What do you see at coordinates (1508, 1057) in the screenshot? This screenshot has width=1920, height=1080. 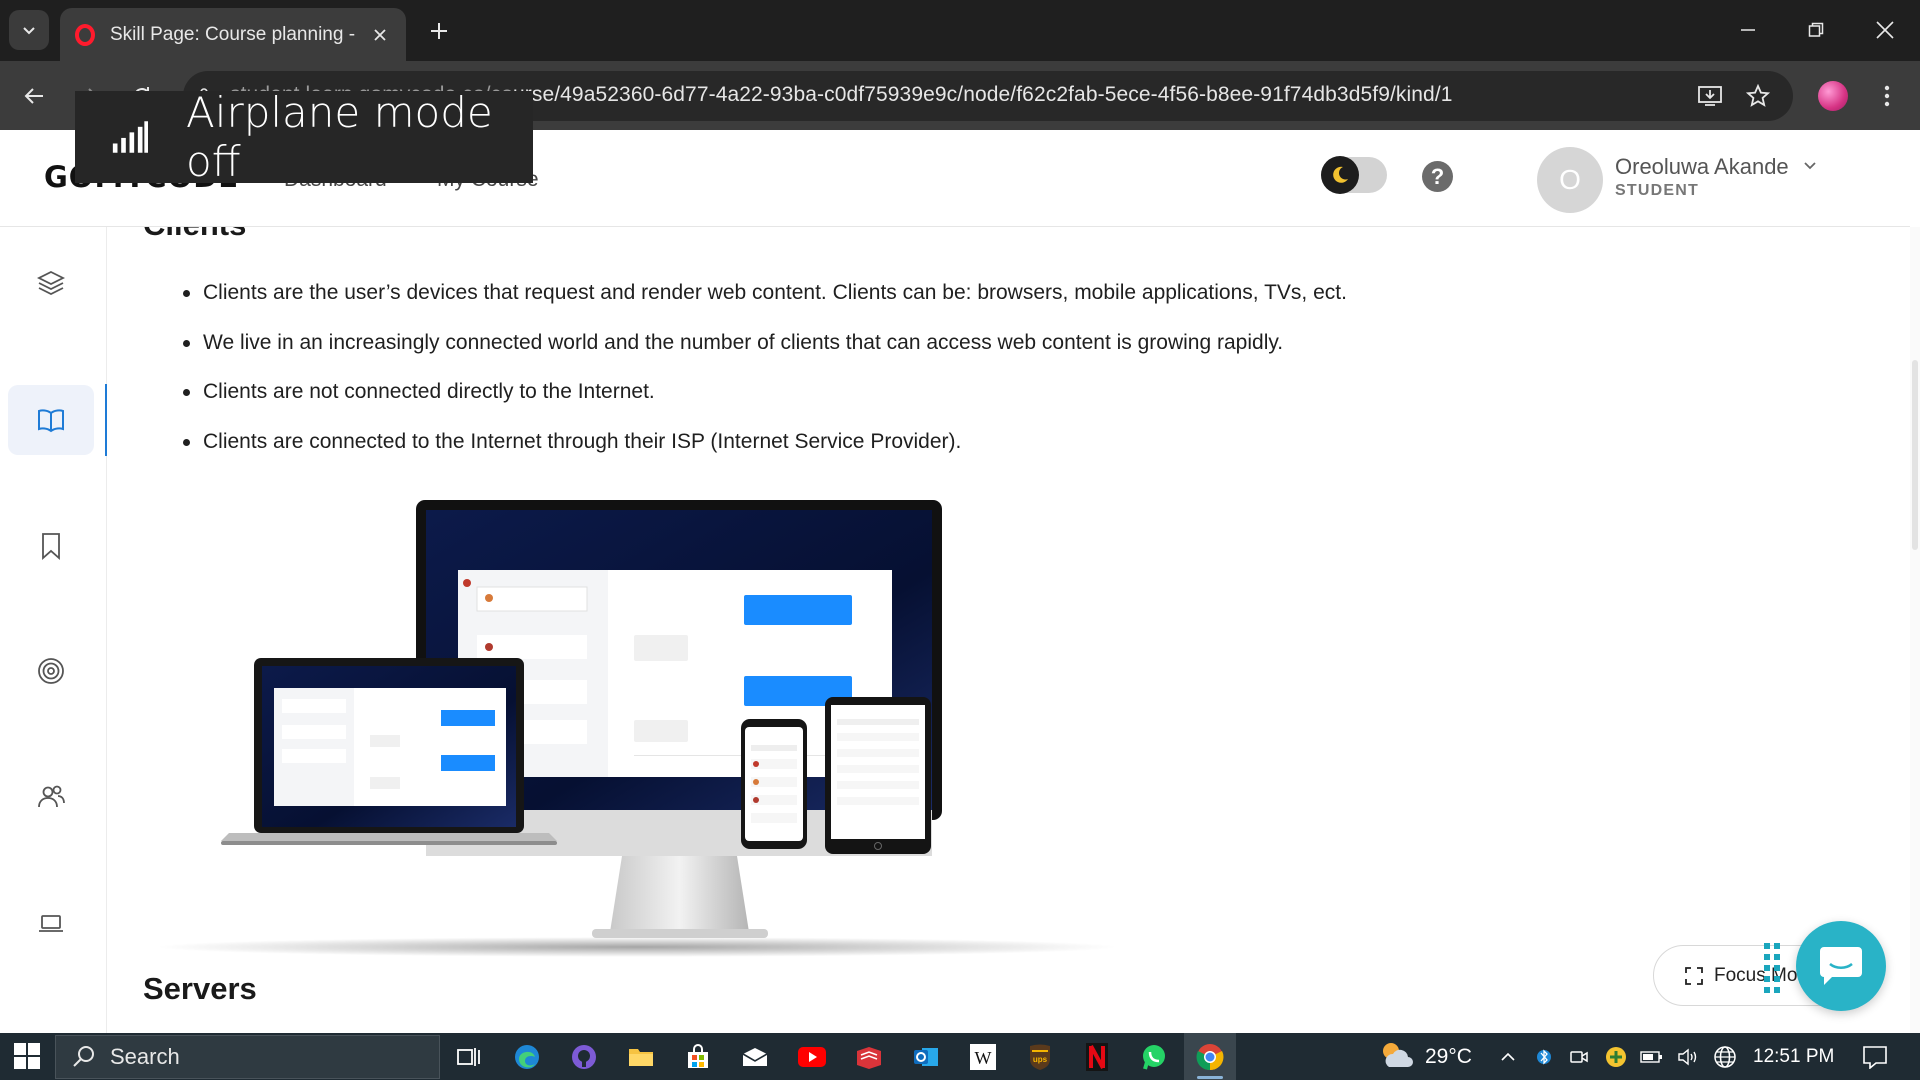 I see `chevron-up-icon` at bounding box center [1508, 1057].